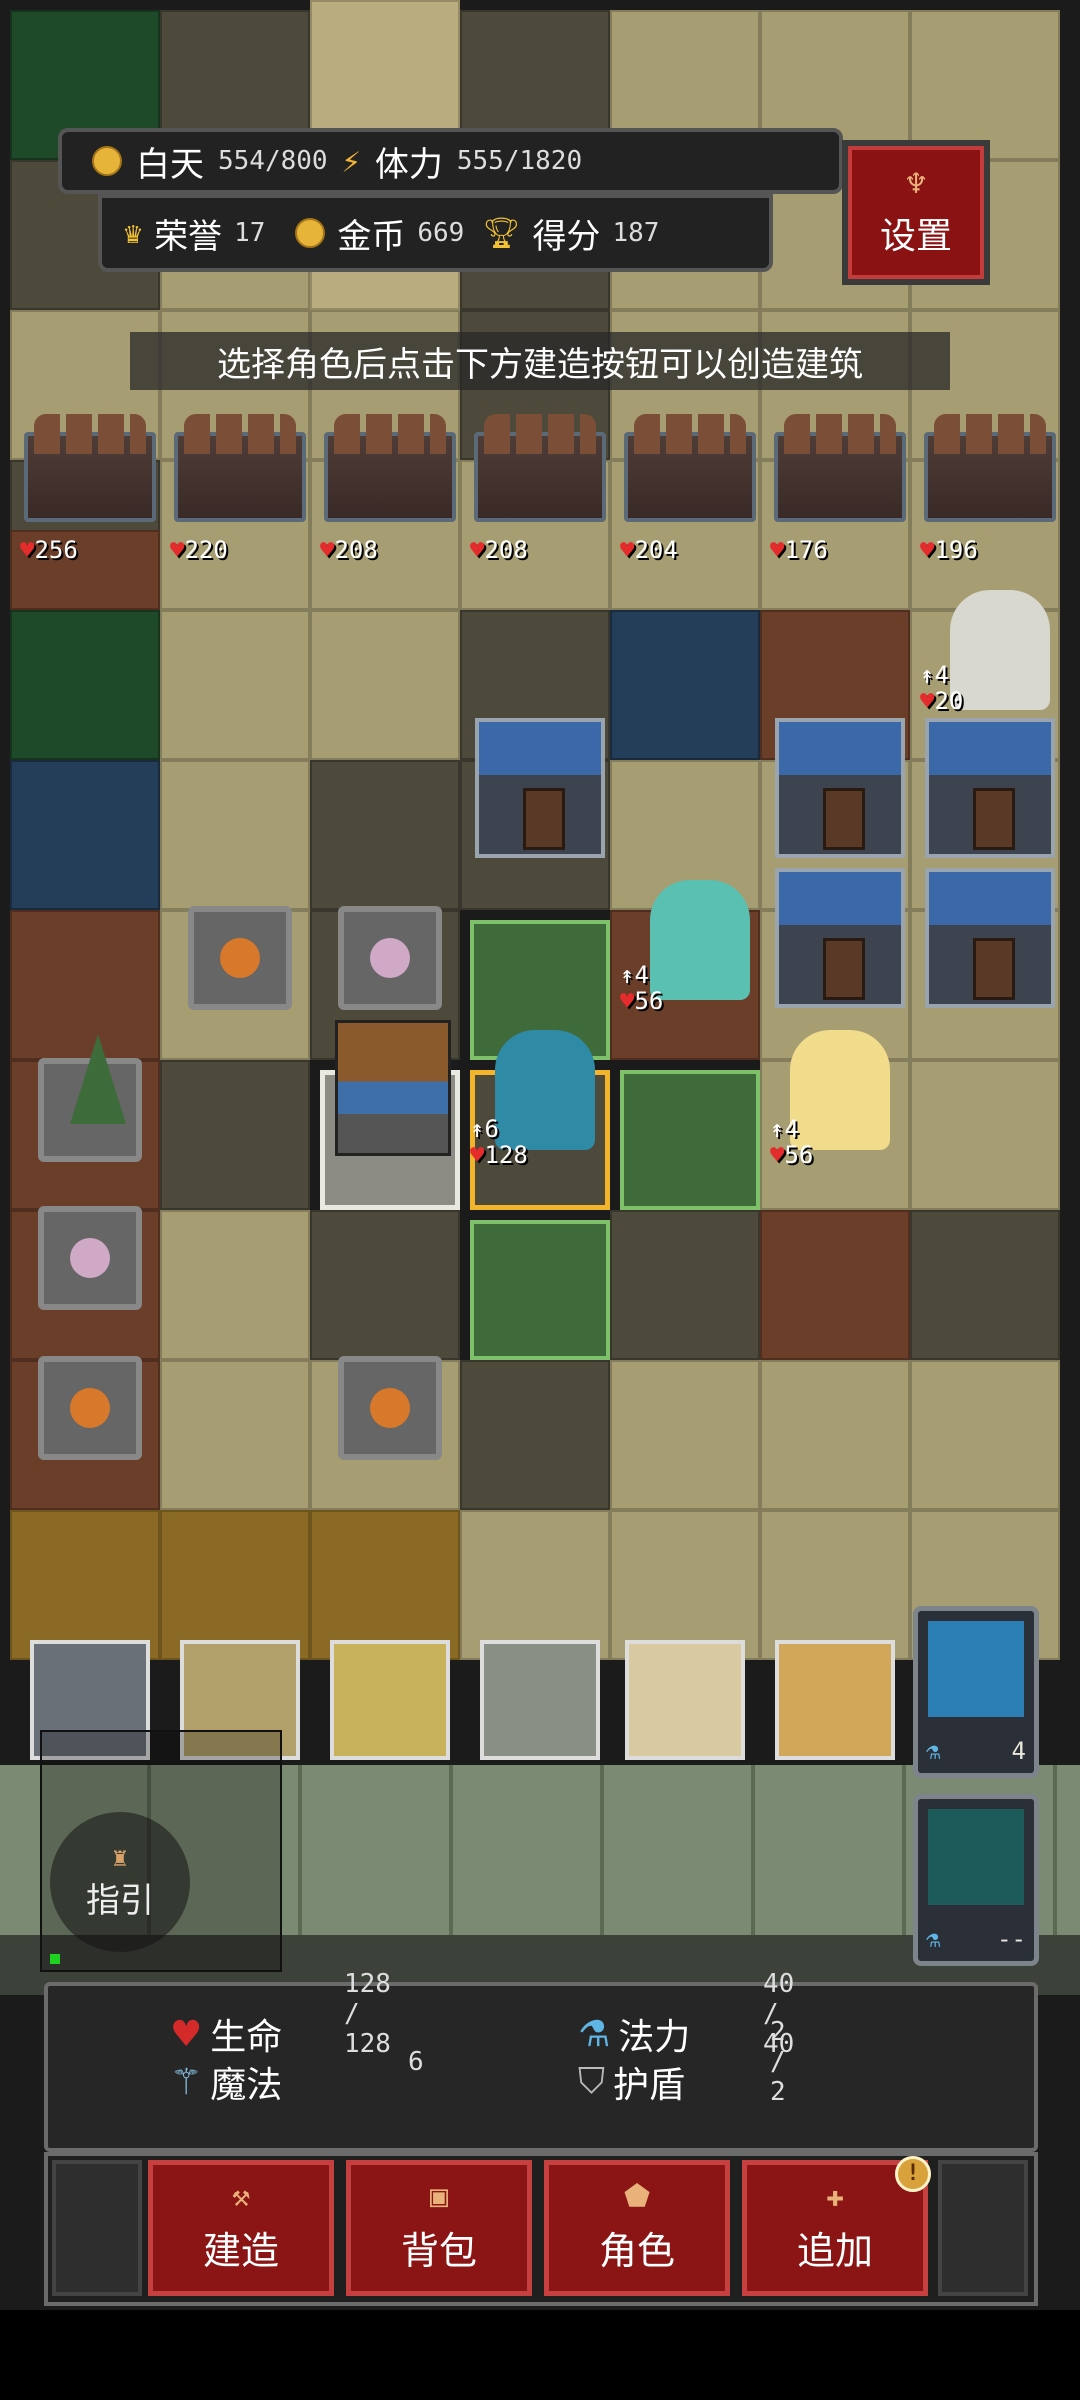 This screenshot has width=1080, height=2400. I want to click on angel-stats: ↟4 ♥56, so click(792, 1142).